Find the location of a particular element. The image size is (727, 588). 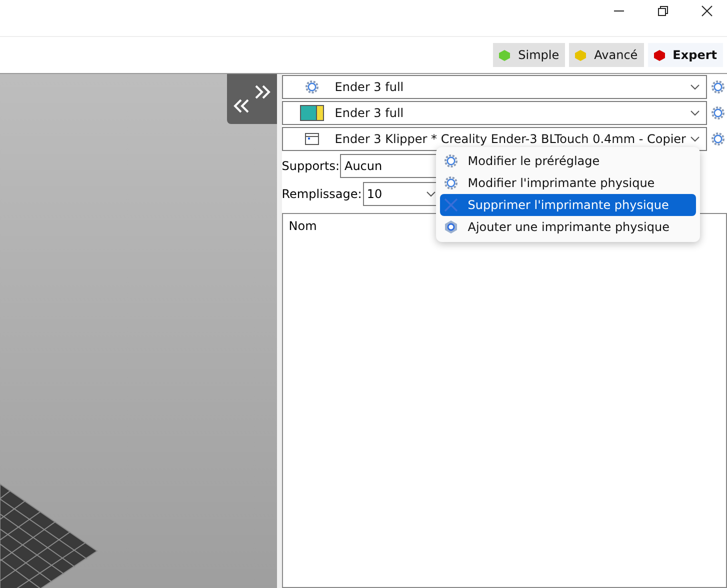

restore-icon is located at coordinates (663, 11).